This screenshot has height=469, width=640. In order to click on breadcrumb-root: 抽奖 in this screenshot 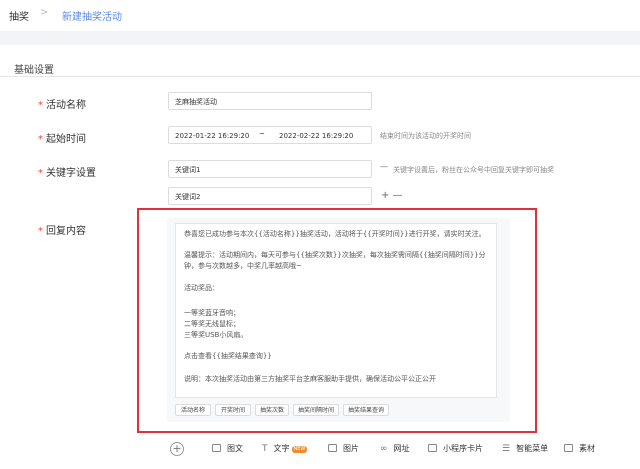, I will do `click(19, 15)`.